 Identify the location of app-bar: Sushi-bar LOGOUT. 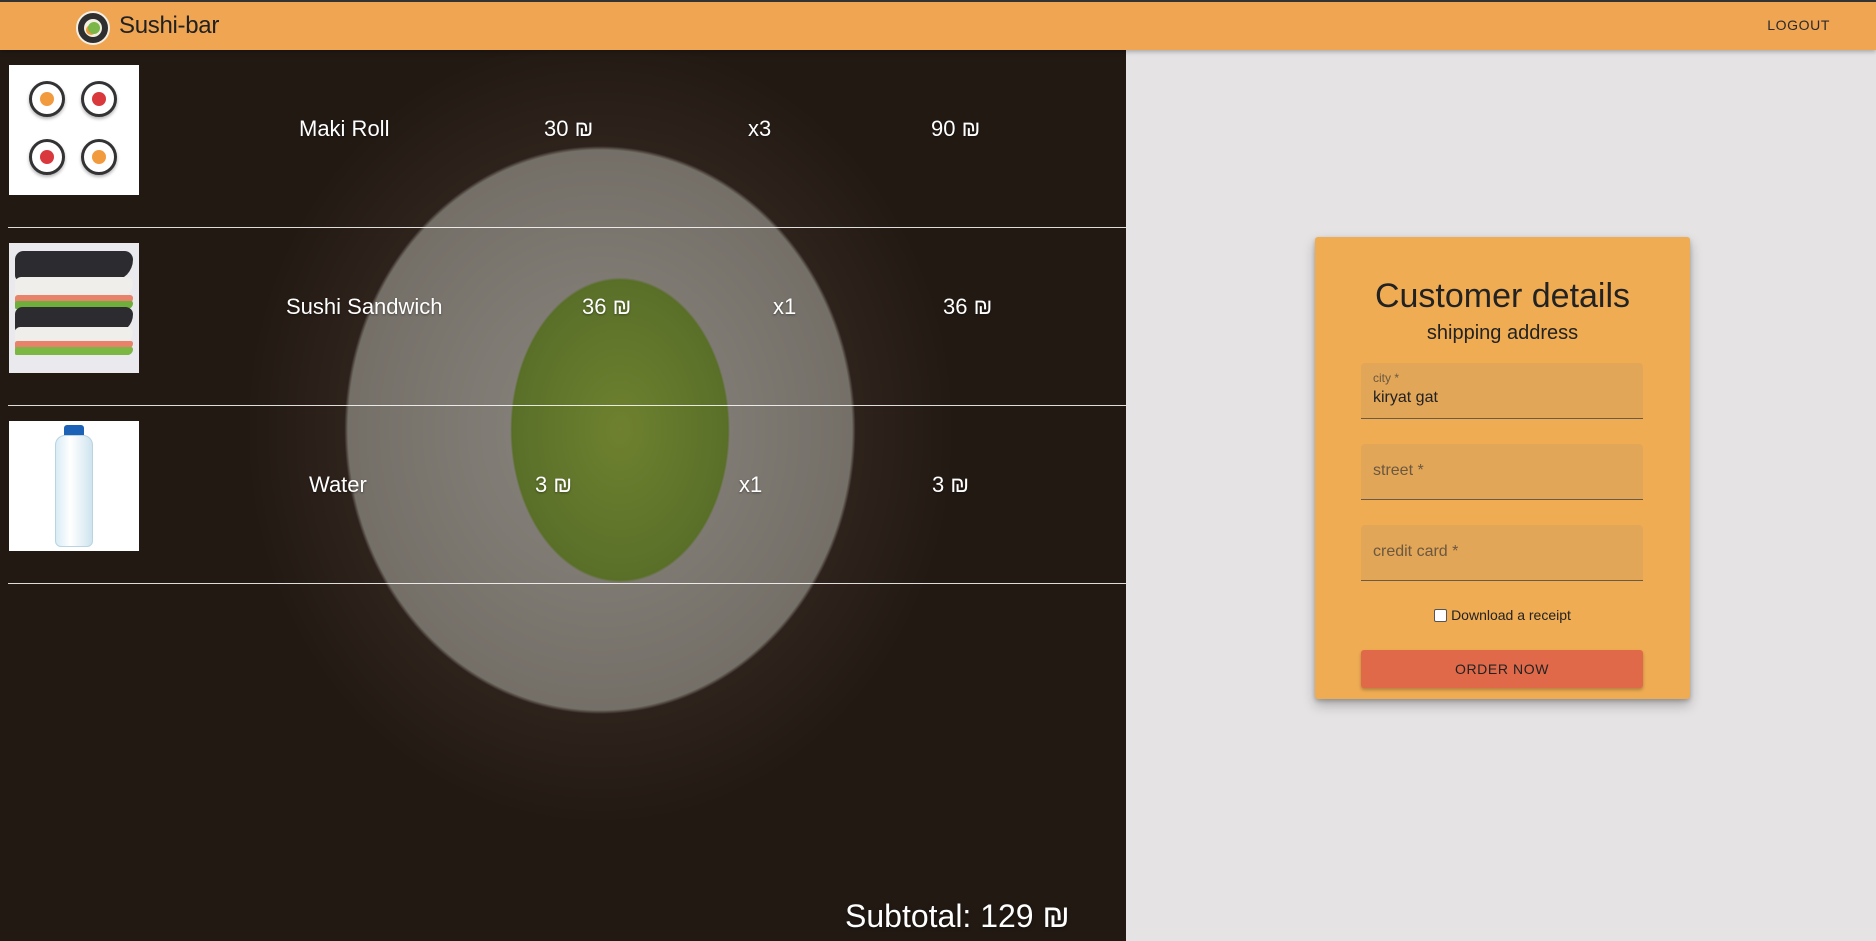
(938, 25).